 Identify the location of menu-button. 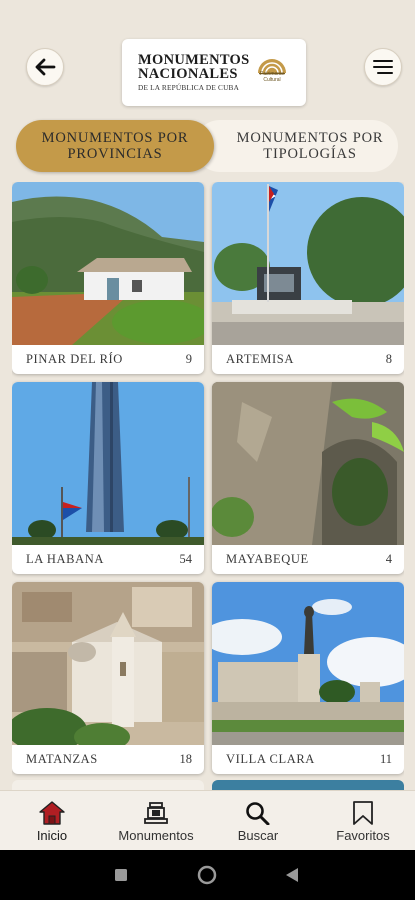
(383, 67).